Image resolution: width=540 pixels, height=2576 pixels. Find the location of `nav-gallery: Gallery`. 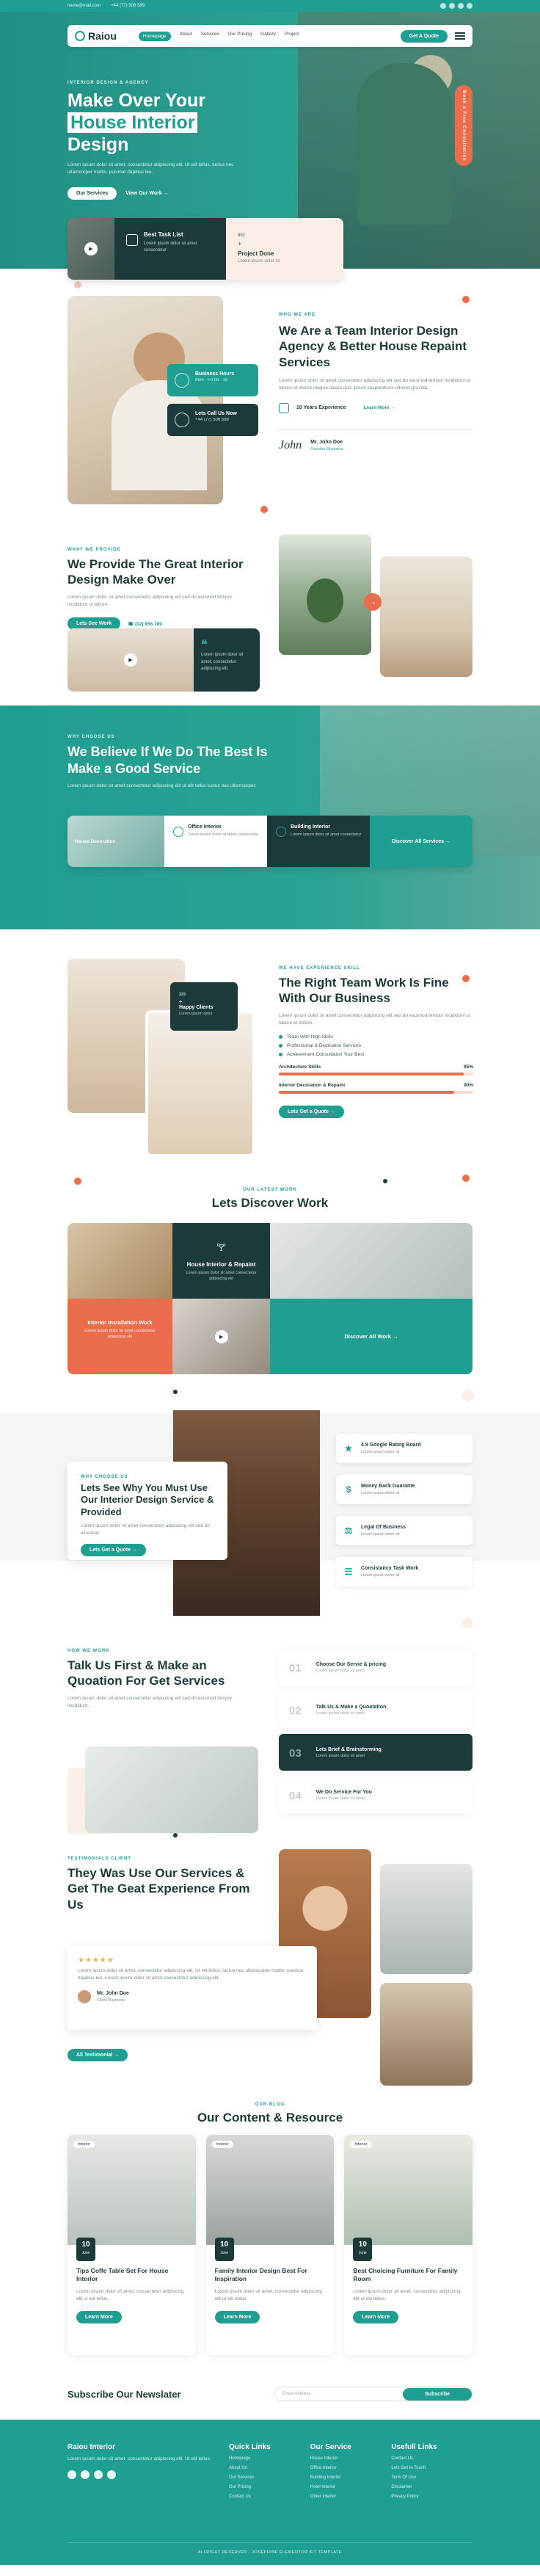

nav-gallery: Gallery is located at coordinates (268, 37).